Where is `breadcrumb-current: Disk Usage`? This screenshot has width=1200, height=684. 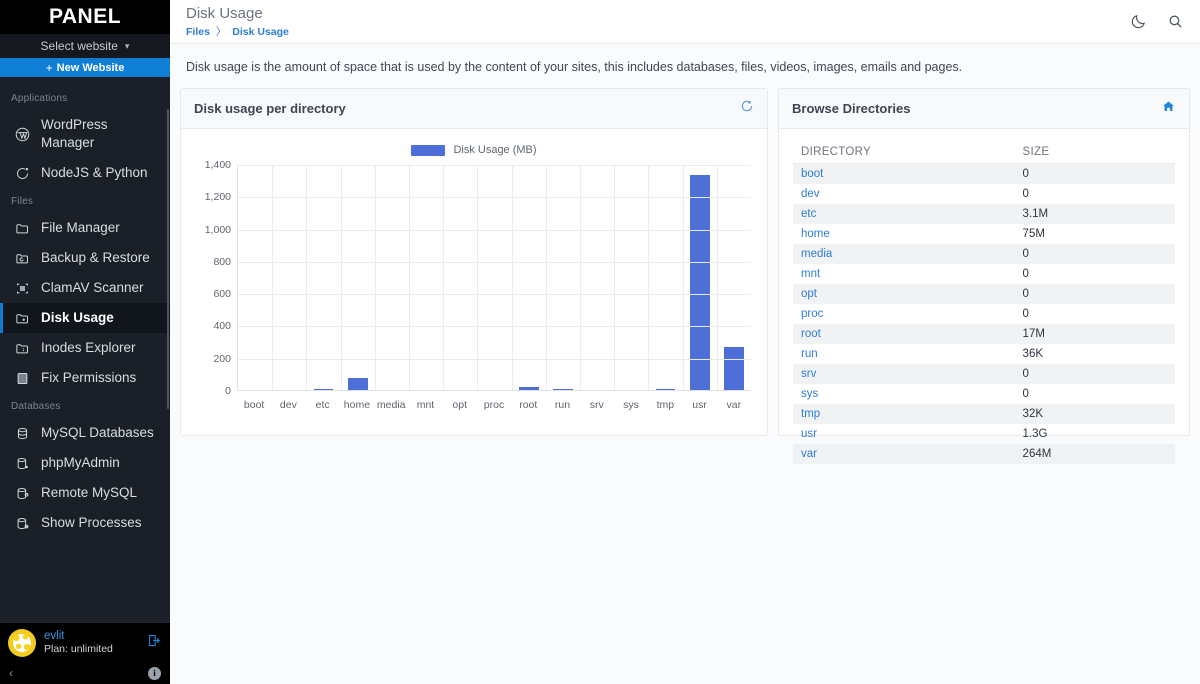 breadcrumb-current: Disk Usage is located at coordinates (260, 32).